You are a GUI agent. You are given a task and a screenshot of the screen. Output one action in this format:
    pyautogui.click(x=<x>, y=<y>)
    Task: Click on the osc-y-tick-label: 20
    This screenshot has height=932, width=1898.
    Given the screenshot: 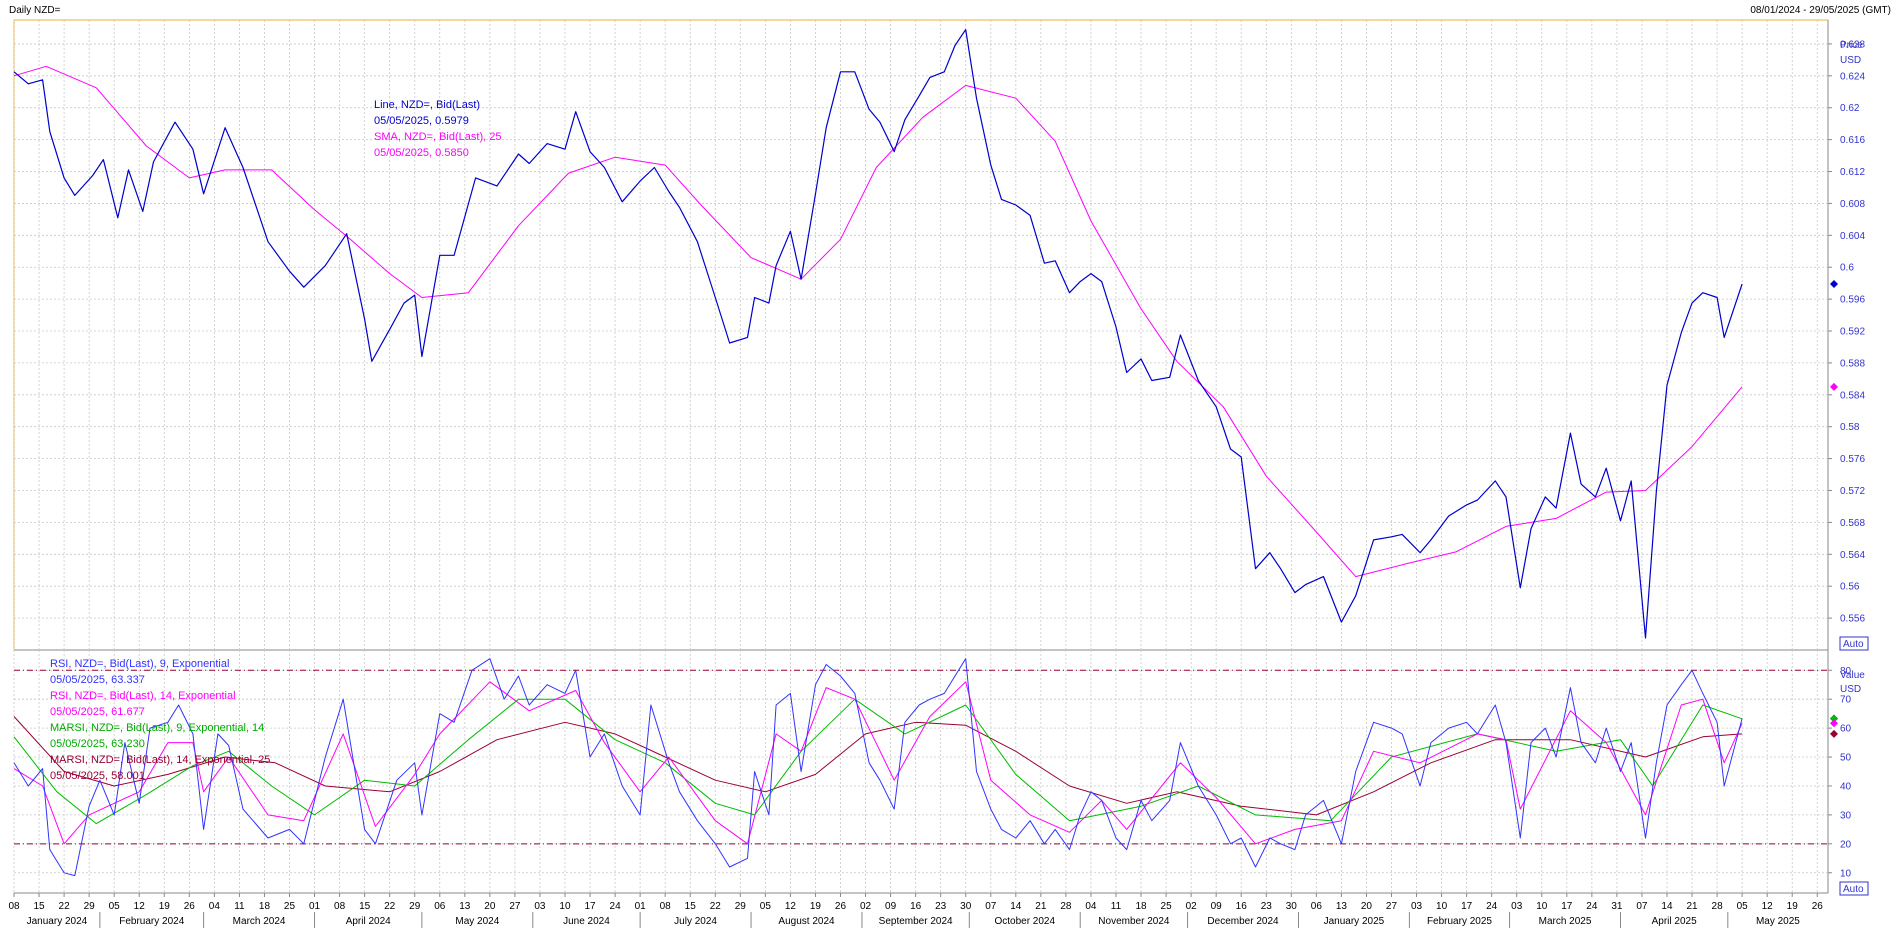 What is the action you would take?
    pyautogui.click(x=1846, y=844)
    